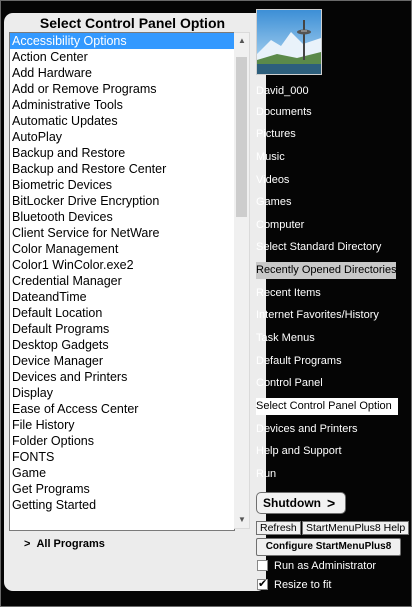 The height and width of the screenshot is (607, 412). I want to click on help-button: StartMenuPlus8 Help, so click(356, 528).